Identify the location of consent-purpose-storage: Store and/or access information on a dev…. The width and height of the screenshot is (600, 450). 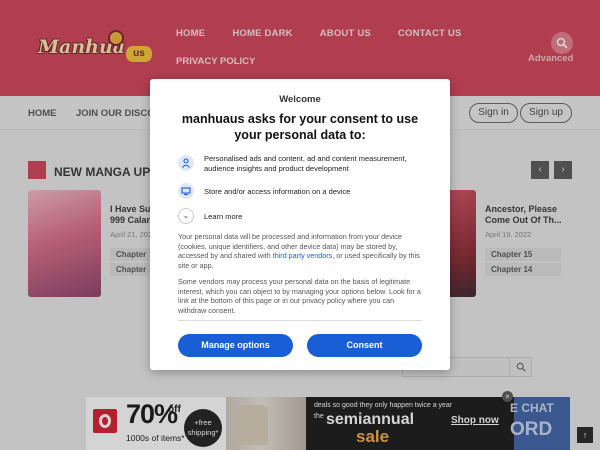
(277, 191).